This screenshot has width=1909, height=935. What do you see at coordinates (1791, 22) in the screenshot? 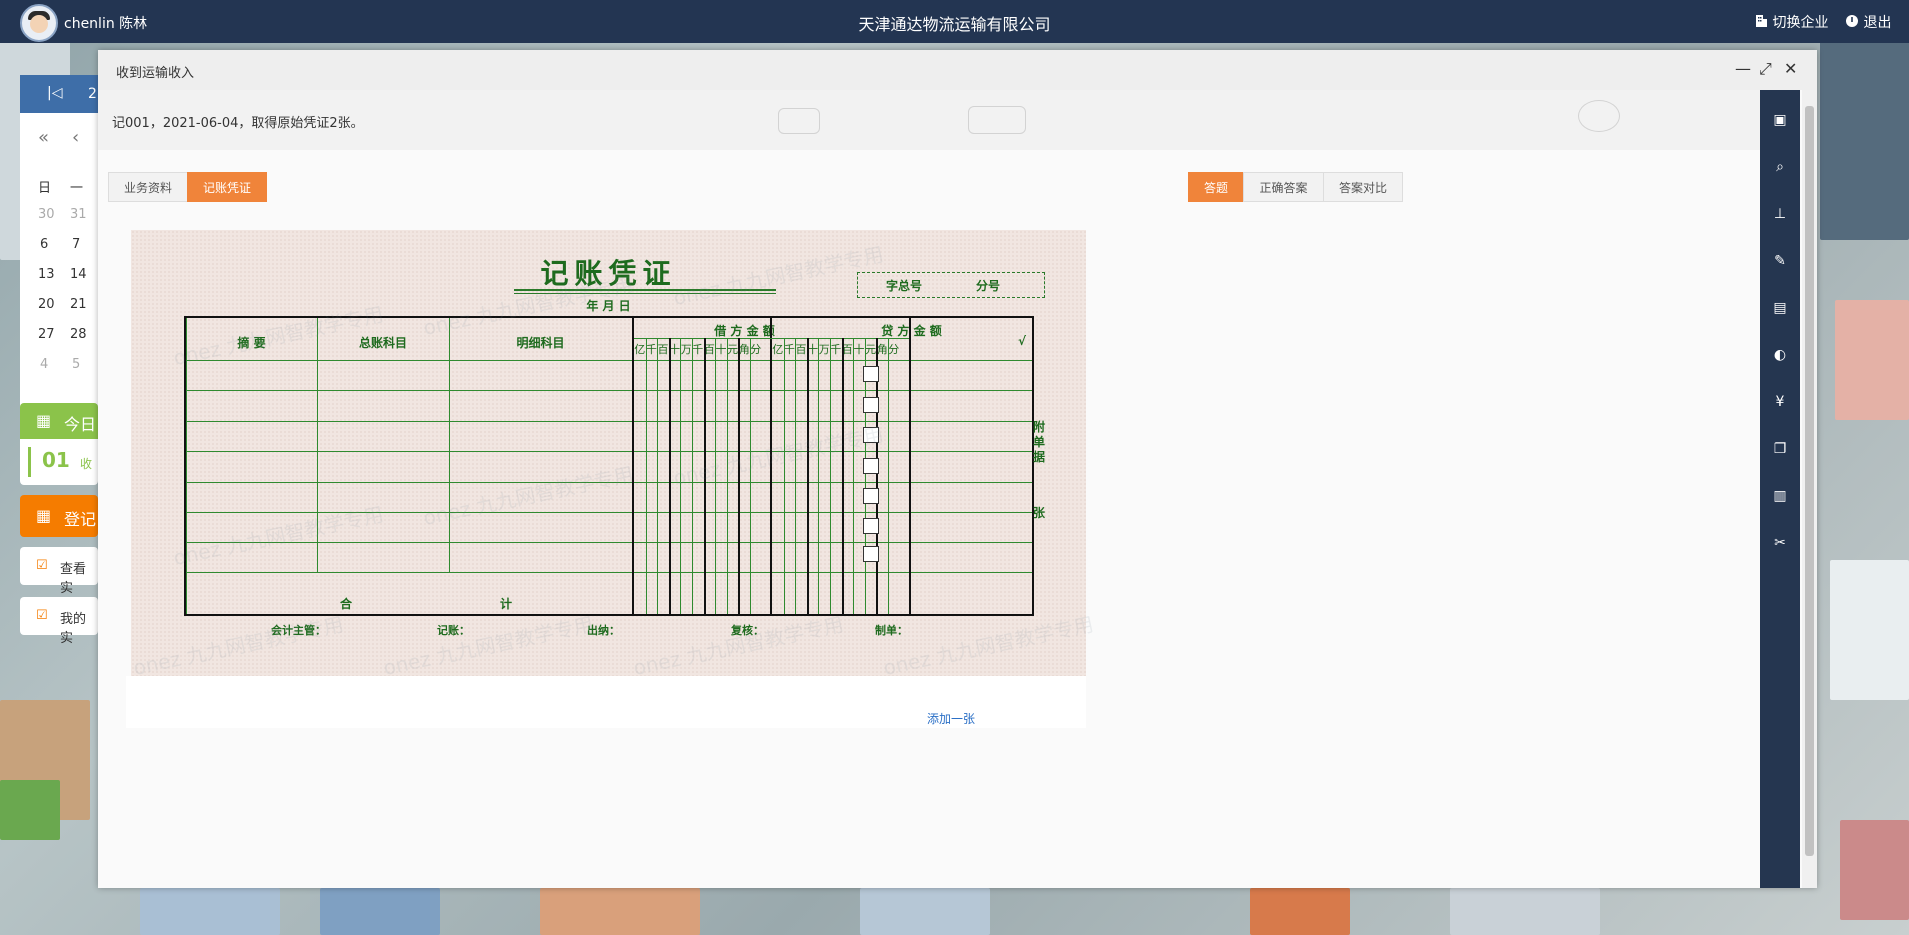
I see `switch-company-button: 切换企业` at bounding box center [1791, 22].